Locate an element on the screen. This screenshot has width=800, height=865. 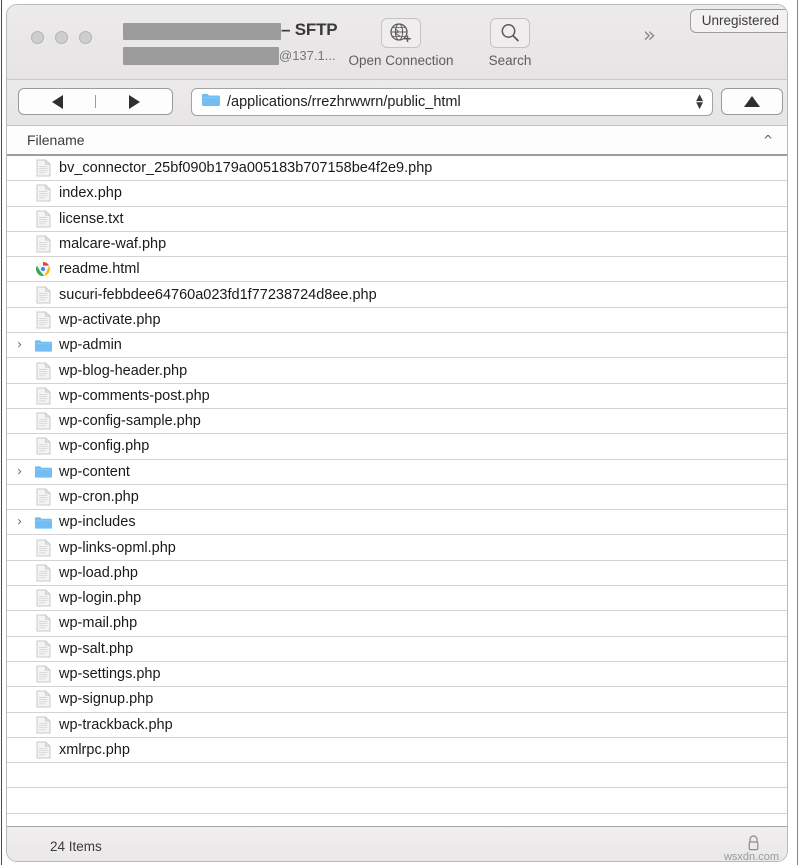
file-name-label: wp-signup.php is located at coordinates (106, 699).